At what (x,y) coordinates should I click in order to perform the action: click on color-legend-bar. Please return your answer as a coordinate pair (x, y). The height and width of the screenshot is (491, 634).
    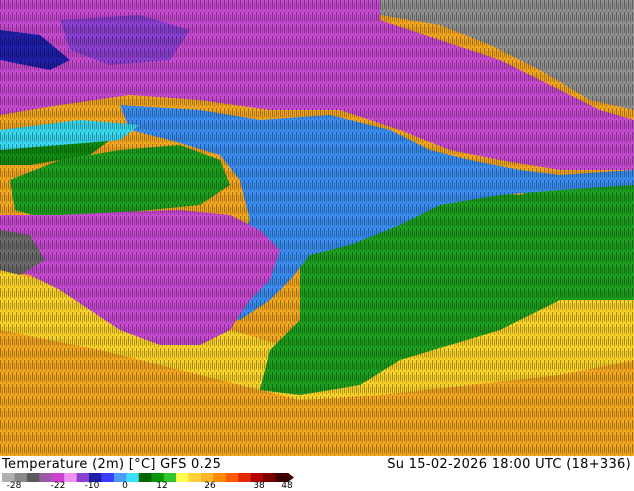
    Looking at the image, I should click on (148, 477).